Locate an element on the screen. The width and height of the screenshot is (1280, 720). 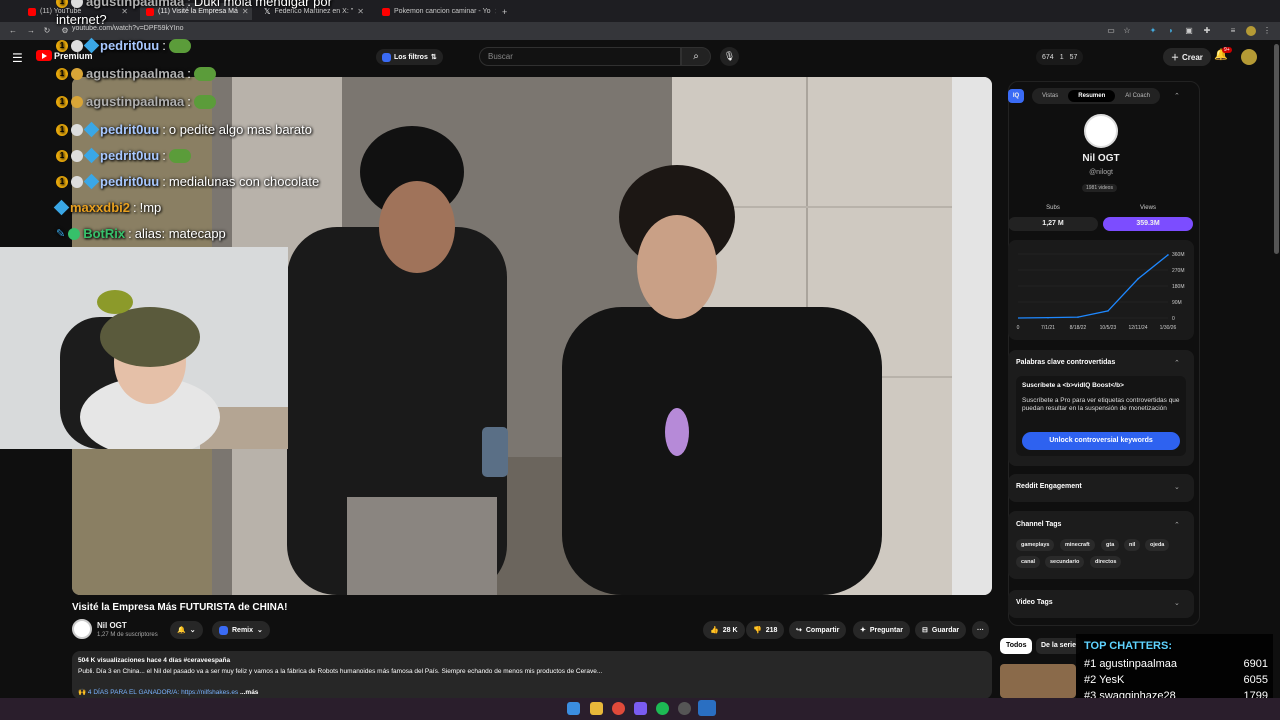
create-button: ＋ Crear is located at coordinates (1187, 57).